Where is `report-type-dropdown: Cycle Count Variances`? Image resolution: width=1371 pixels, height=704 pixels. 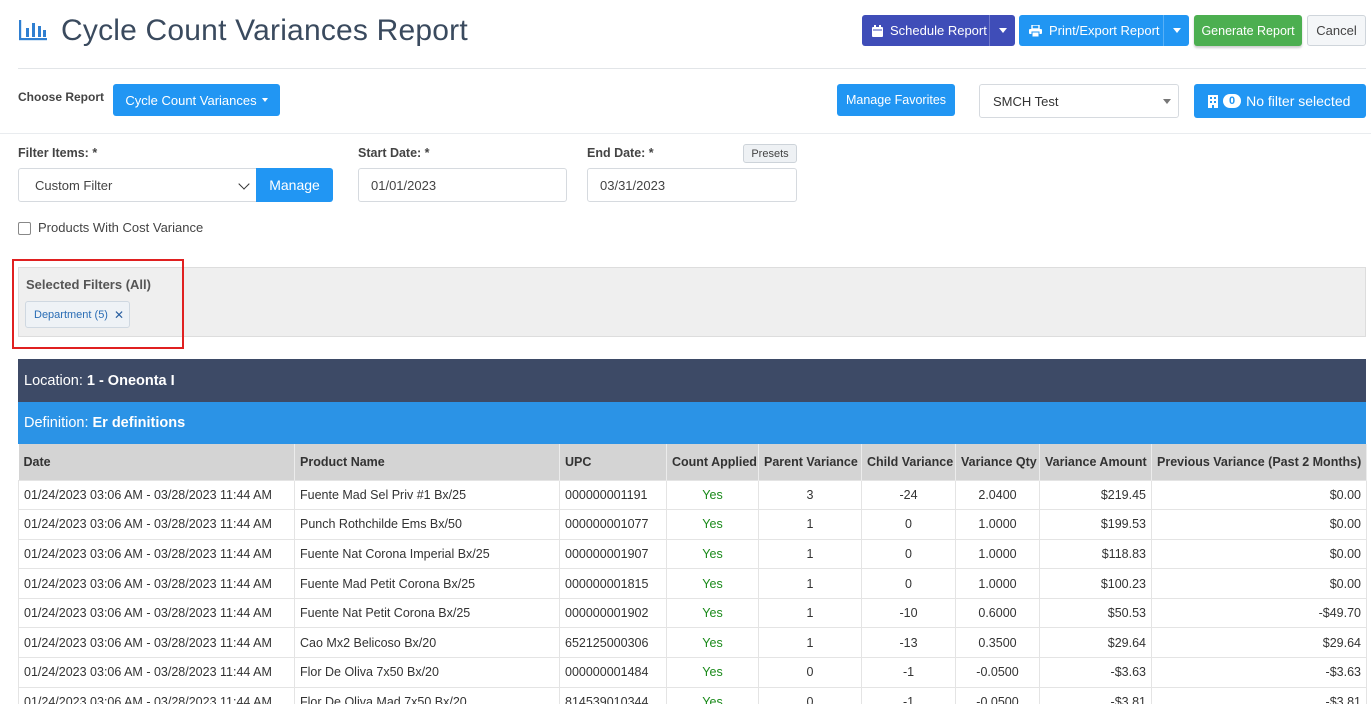 report-type-dropdown: Cycle Count Variances is located at coordinates (196, 100).